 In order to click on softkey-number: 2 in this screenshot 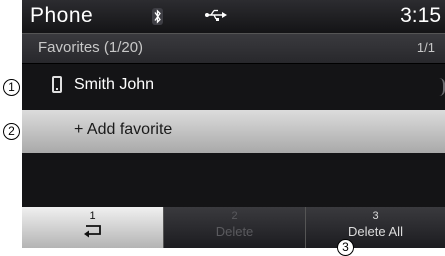, I will do `click(234, 216)`.